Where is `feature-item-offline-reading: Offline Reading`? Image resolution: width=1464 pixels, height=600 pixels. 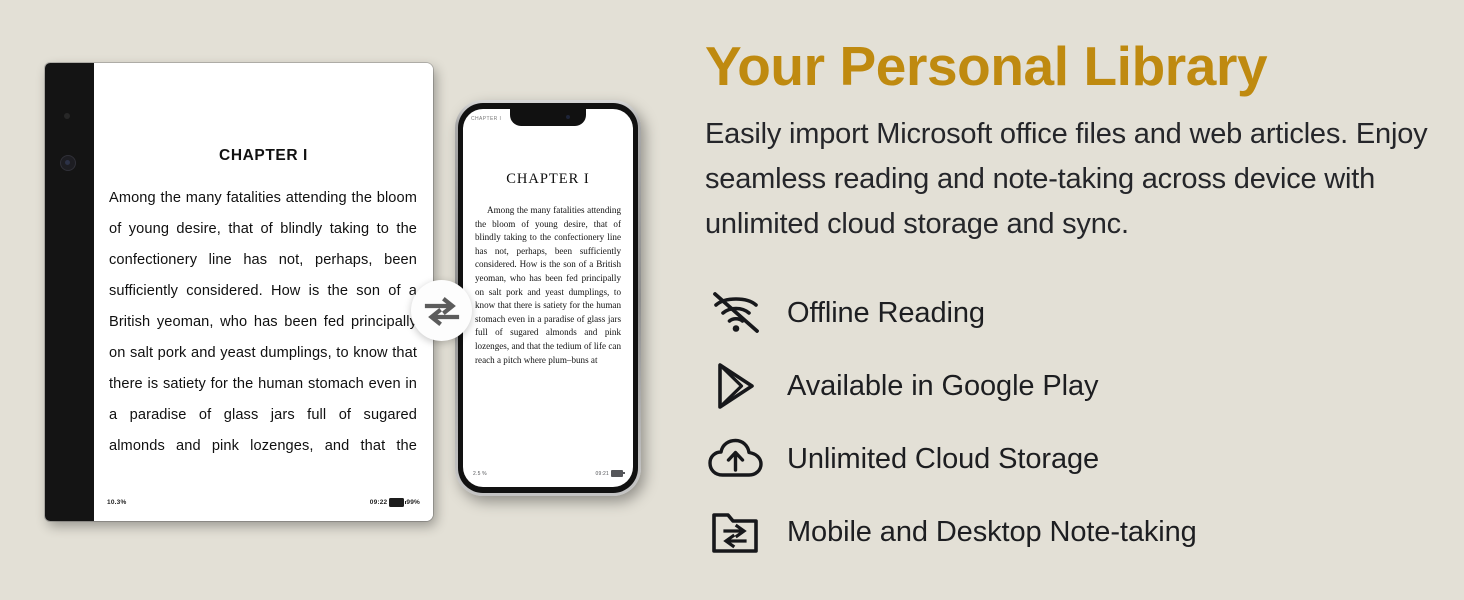 feature-item-offline-reading: Offline Reading is located at coordinates (1077, 313).